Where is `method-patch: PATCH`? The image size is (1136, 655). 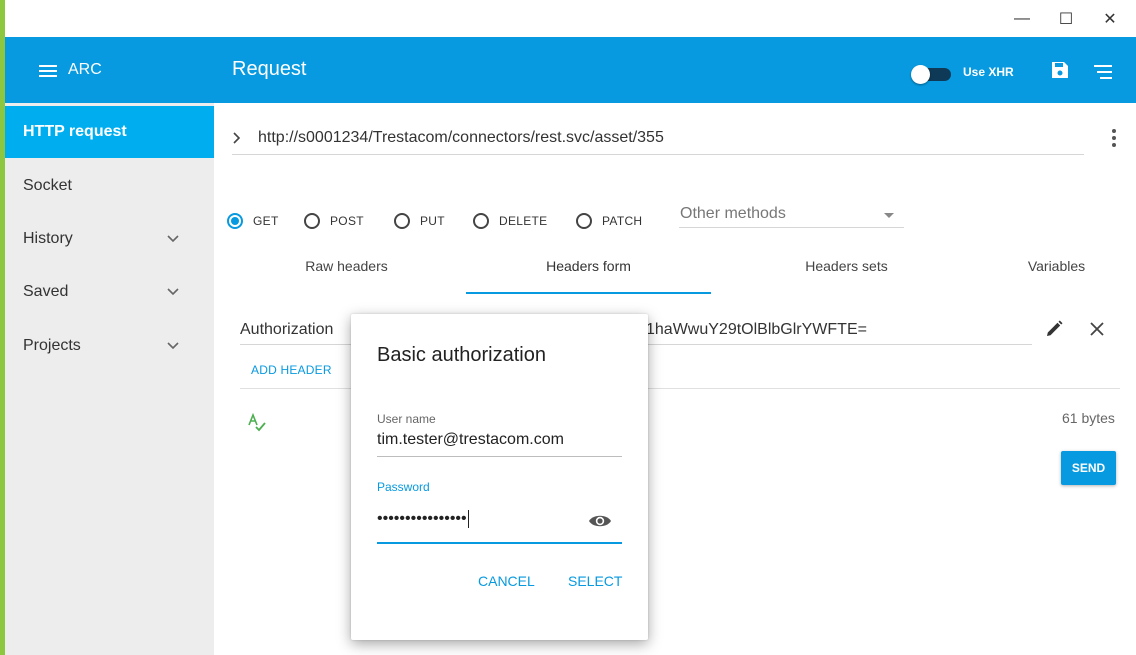 method-patch: PATCH is located at coordinates (609, 221).